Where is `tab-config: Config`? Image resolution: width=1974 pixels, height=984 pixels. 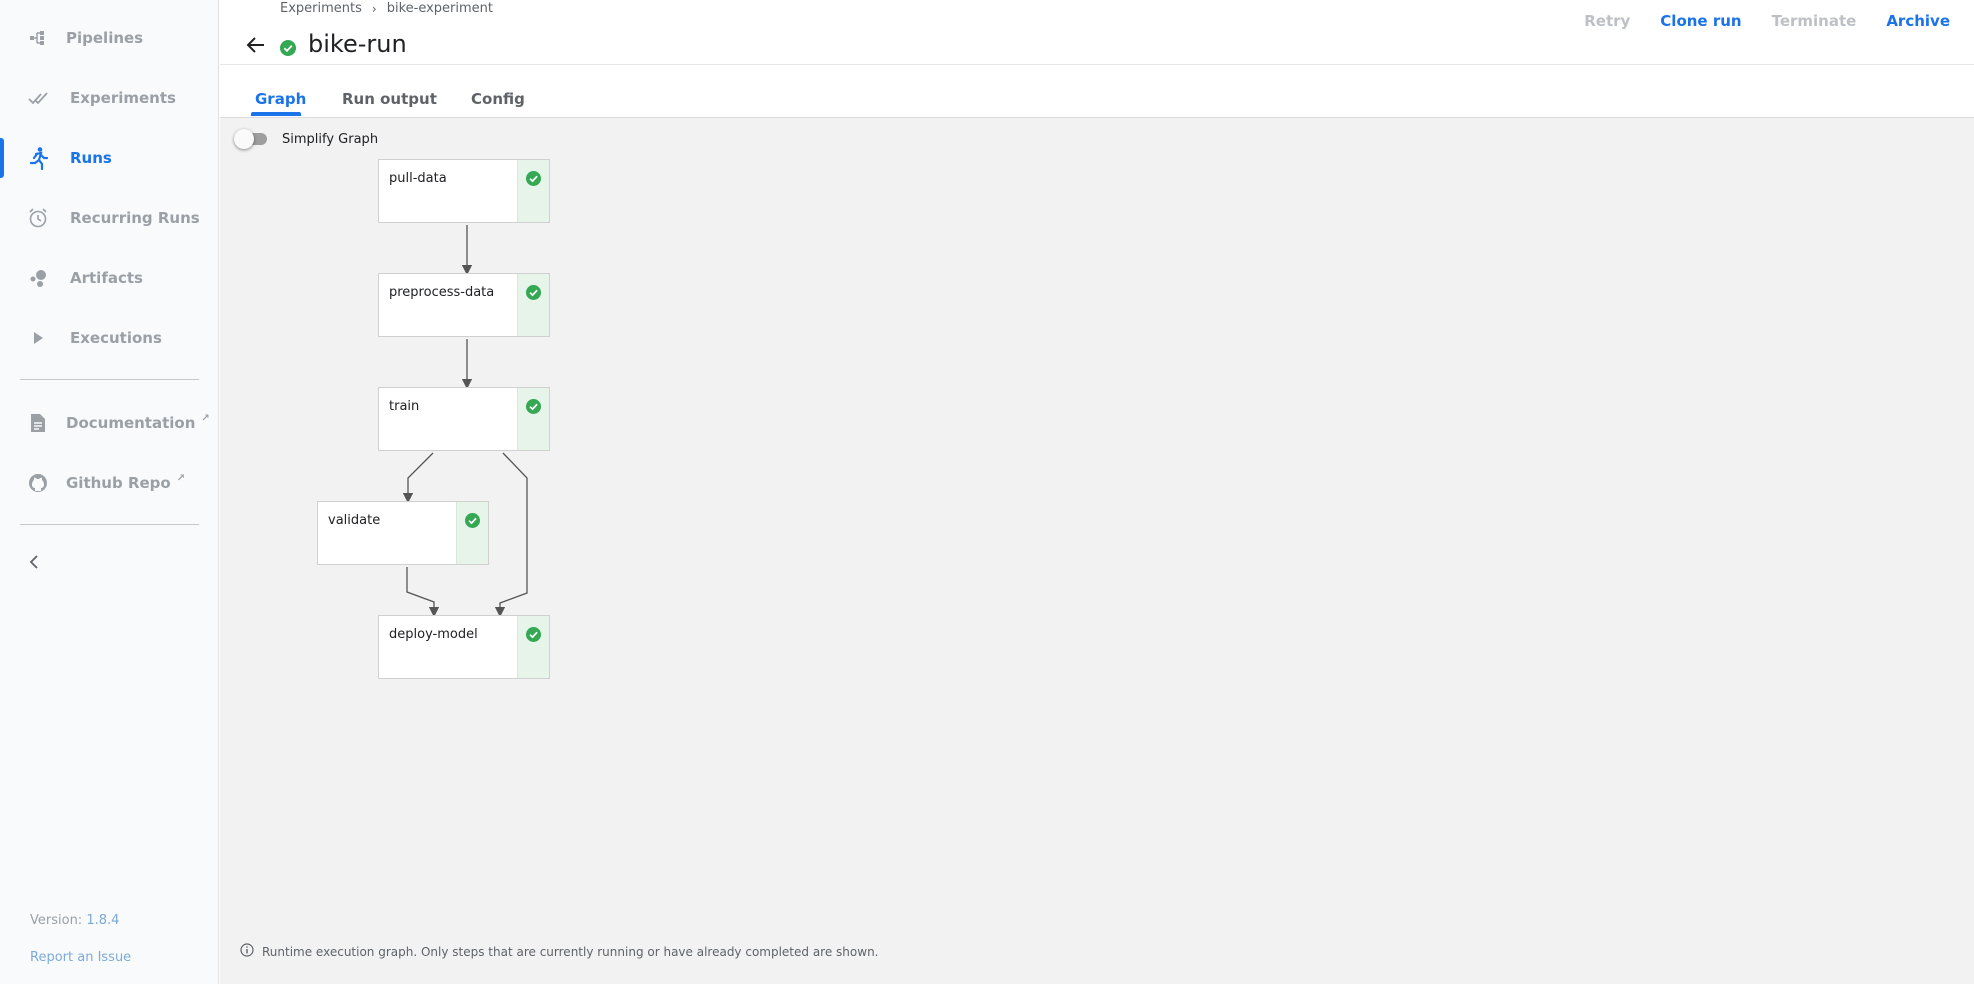 tab-config: Config is located at coordinates (498, 99).